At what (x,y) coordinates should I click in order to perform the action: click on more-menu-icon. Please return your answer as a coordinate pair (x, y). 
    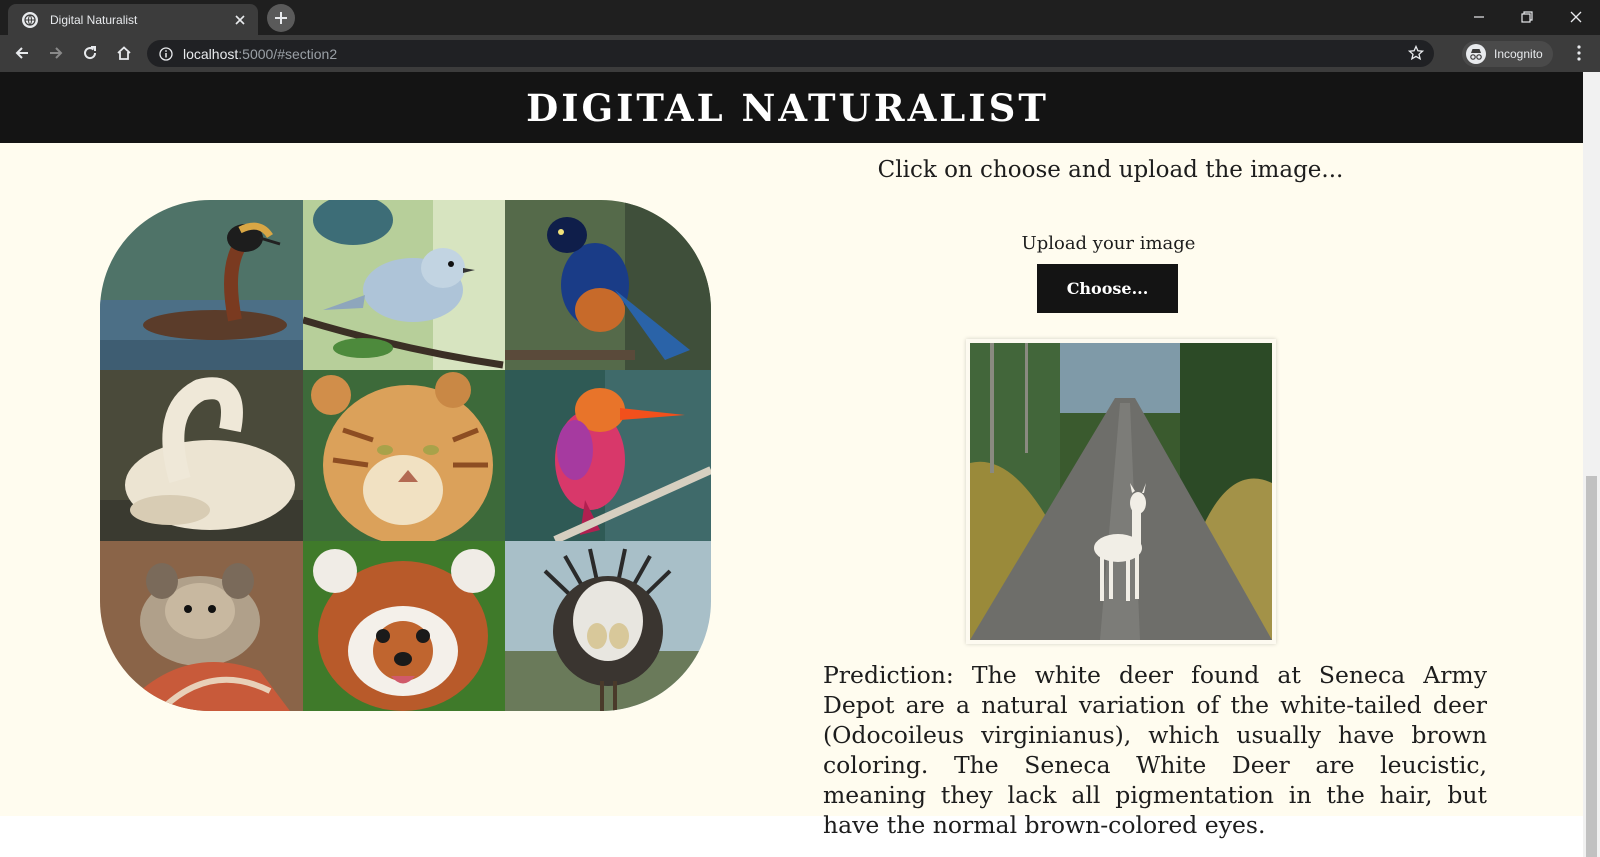
    Looking at the image, I should click on (1579, 53).